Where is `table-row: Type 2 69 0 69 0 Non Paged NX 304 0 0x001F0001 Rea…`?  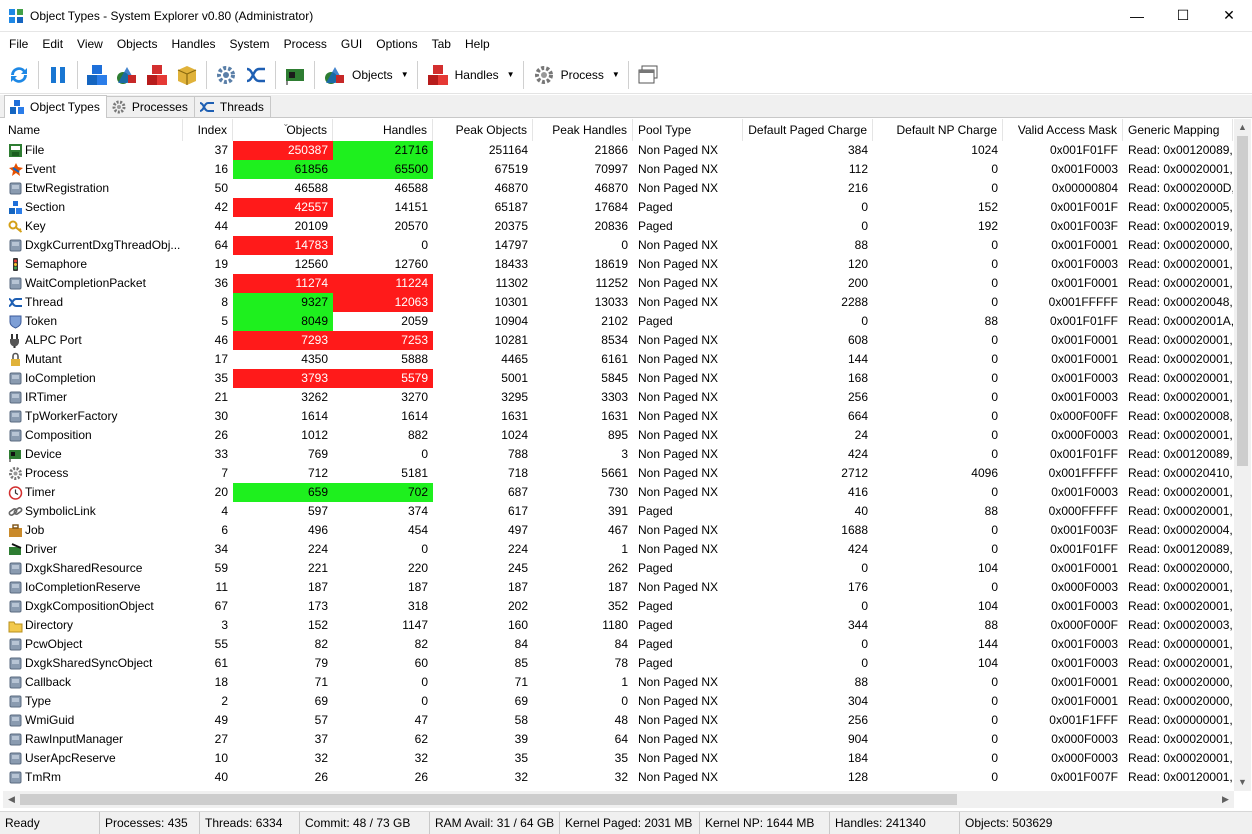 table-row: Type 2 69 0 69 0 Non Paged NX 304 0 0x001F0001 Rea… is located at coordinates (618, 701).